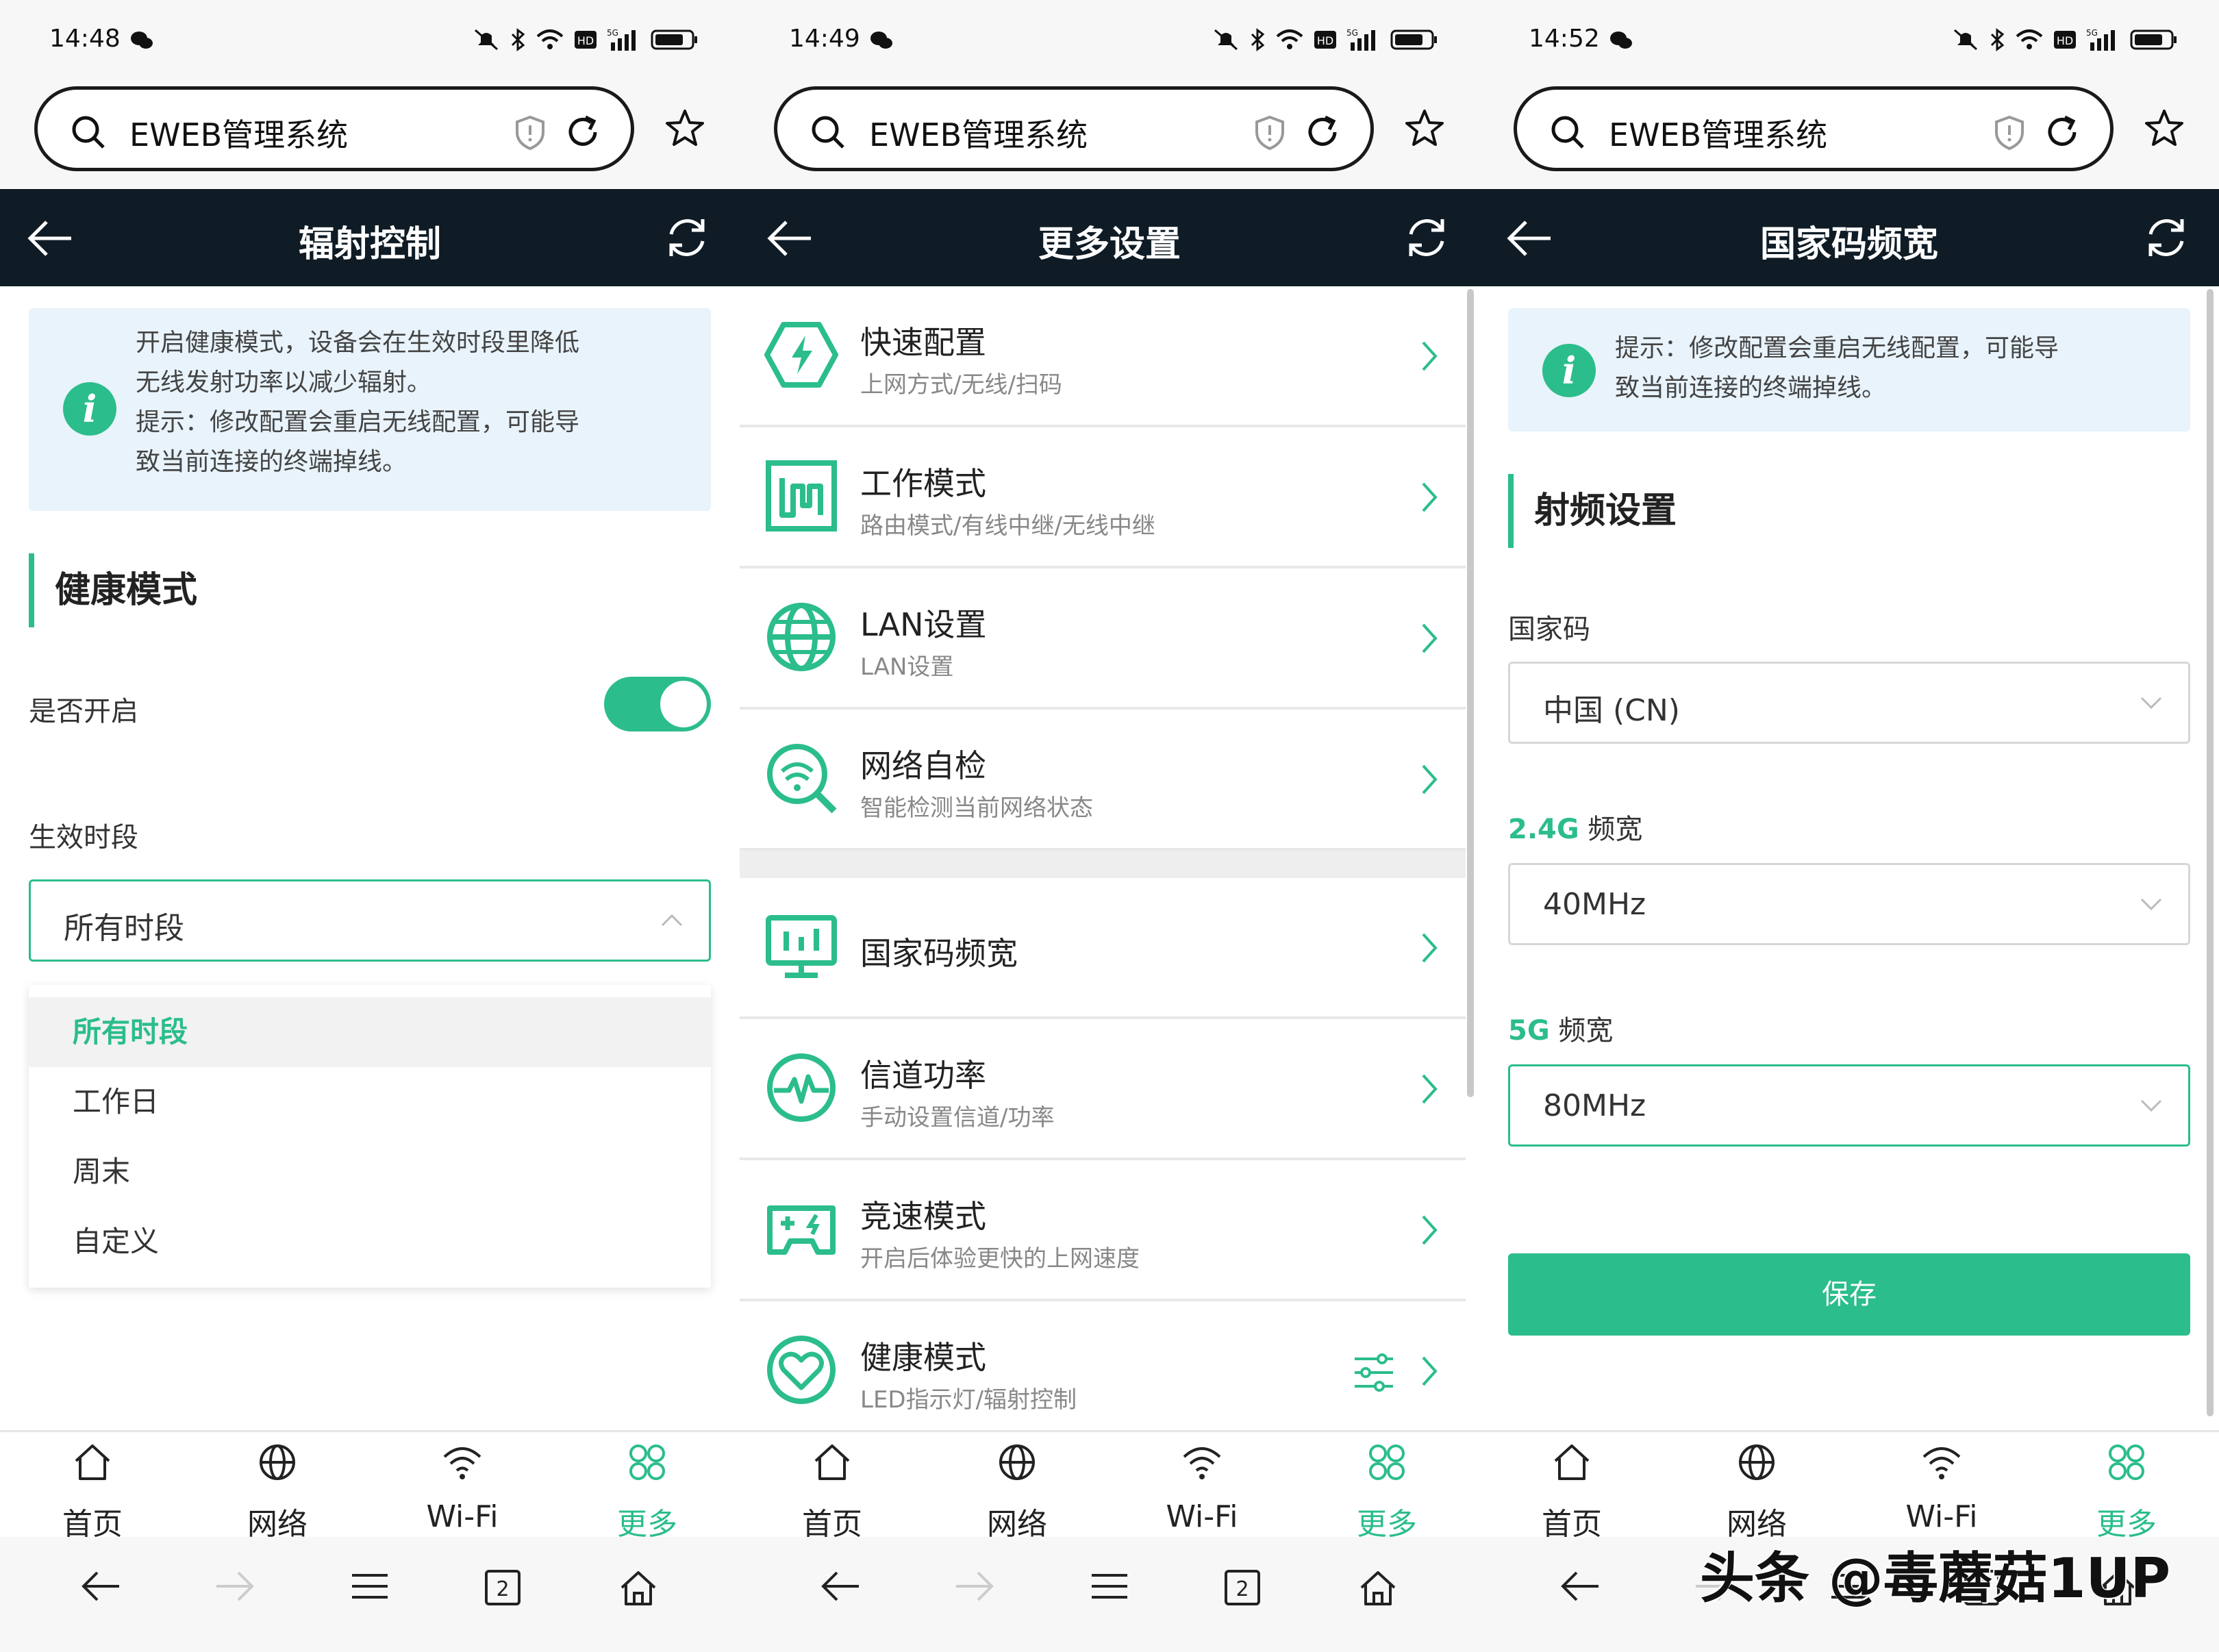 The image size is (2219, 1652). I want to click on bottom-tab-bar: 首页 网络 Wi-Fi 更多, so click(1109, 1486).